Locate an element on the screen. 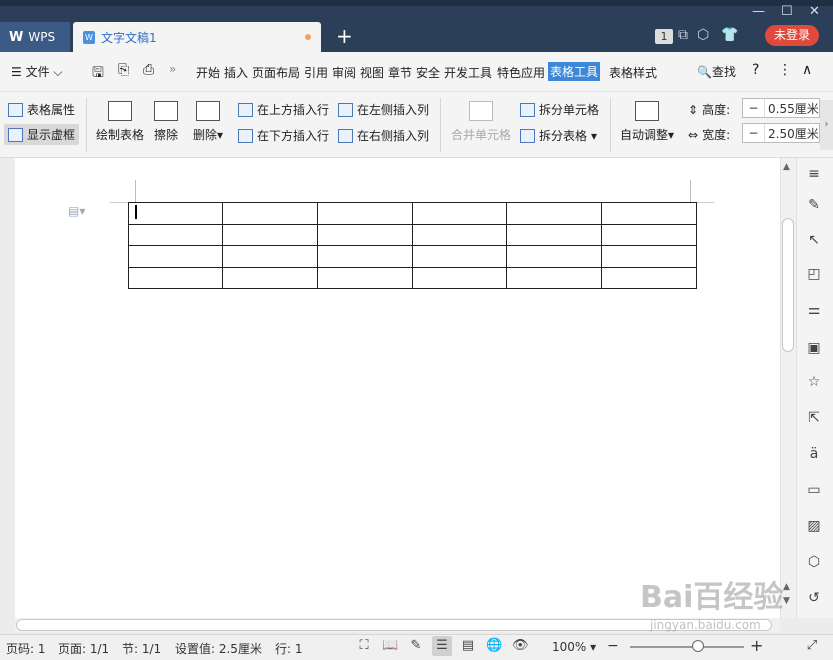  login-button: 未登录 is located at coordinates (792, 35).